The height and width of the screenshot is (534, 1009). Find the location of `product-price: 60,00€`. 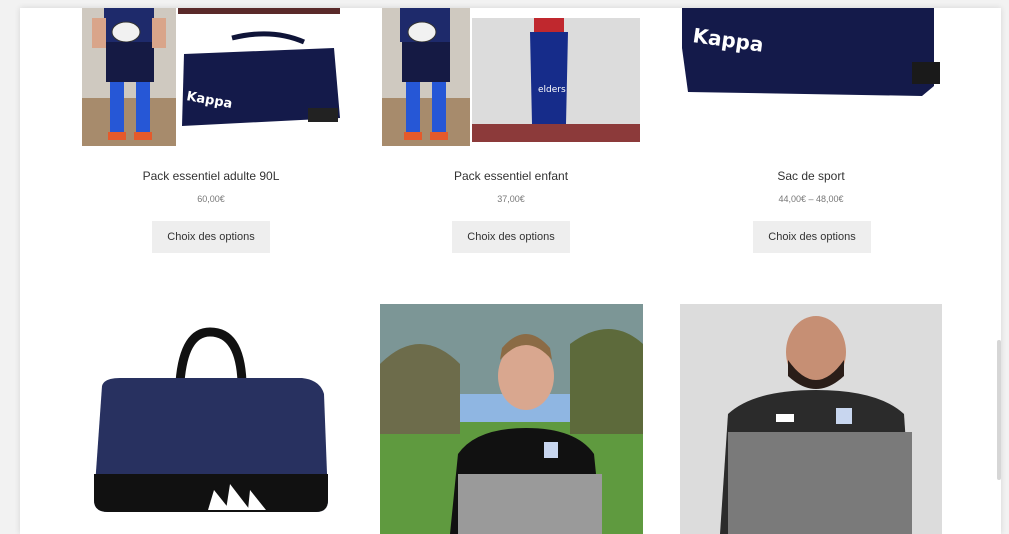

product-price: 60,00€ is located at coordinates (211, 199).